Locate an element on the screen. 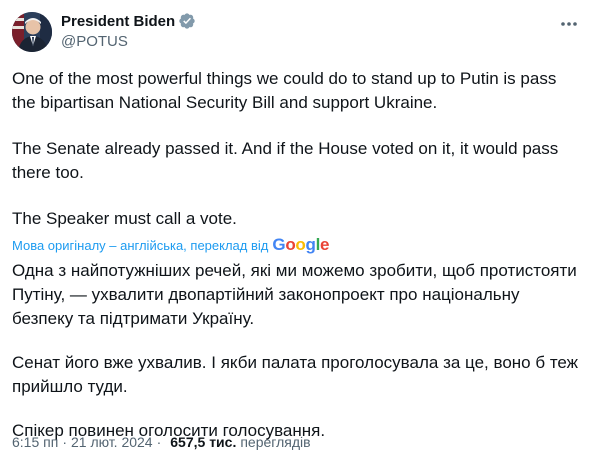  author-name-row: President Biden is located at coordinates (128, 21).